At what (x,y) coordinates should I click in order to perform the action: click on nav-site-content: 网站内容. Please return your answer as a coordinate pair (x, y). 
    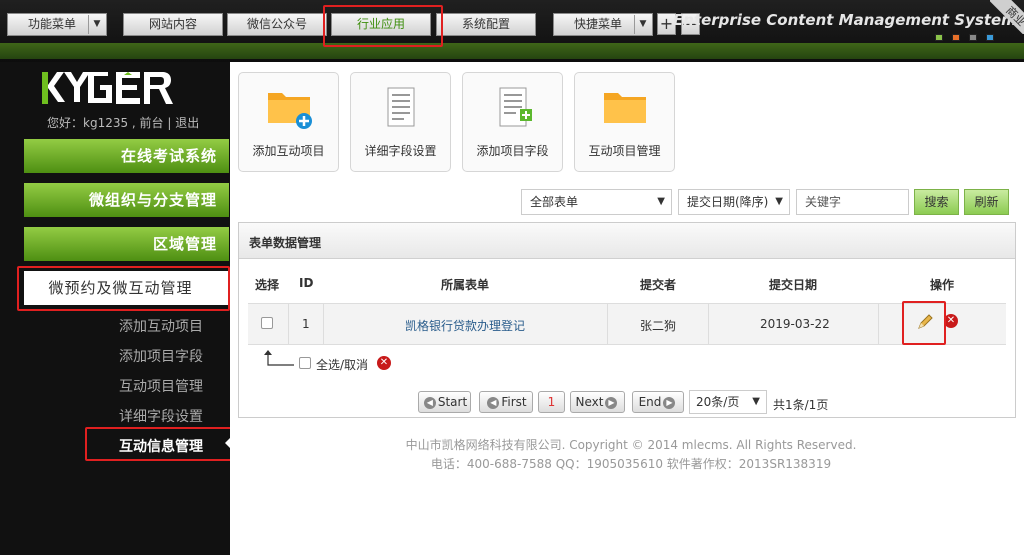
    Looking at the image, I should click on (173, 24).